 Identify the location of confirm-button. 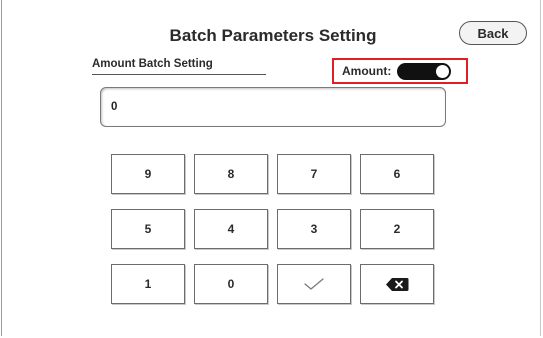
(314, 284).